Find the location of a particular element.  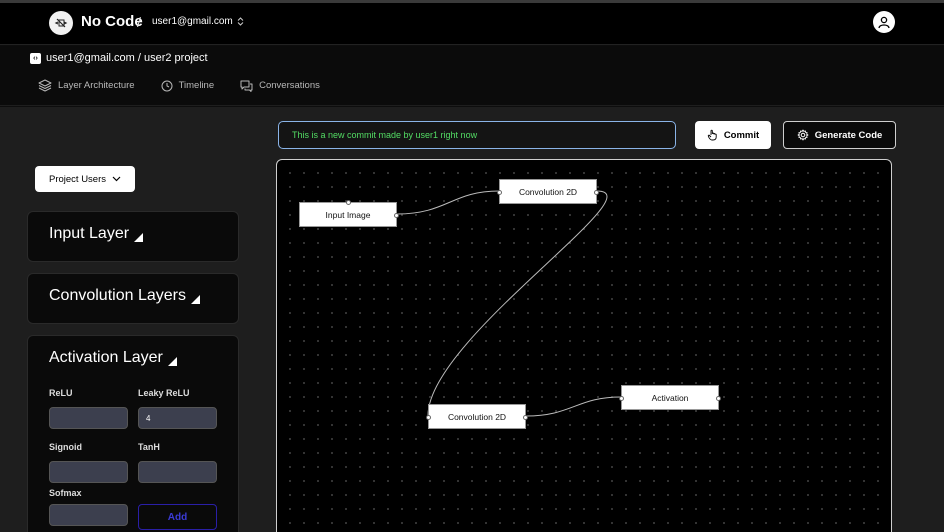

panel-title: Convolution Layers is located at coordinates (117, 295).